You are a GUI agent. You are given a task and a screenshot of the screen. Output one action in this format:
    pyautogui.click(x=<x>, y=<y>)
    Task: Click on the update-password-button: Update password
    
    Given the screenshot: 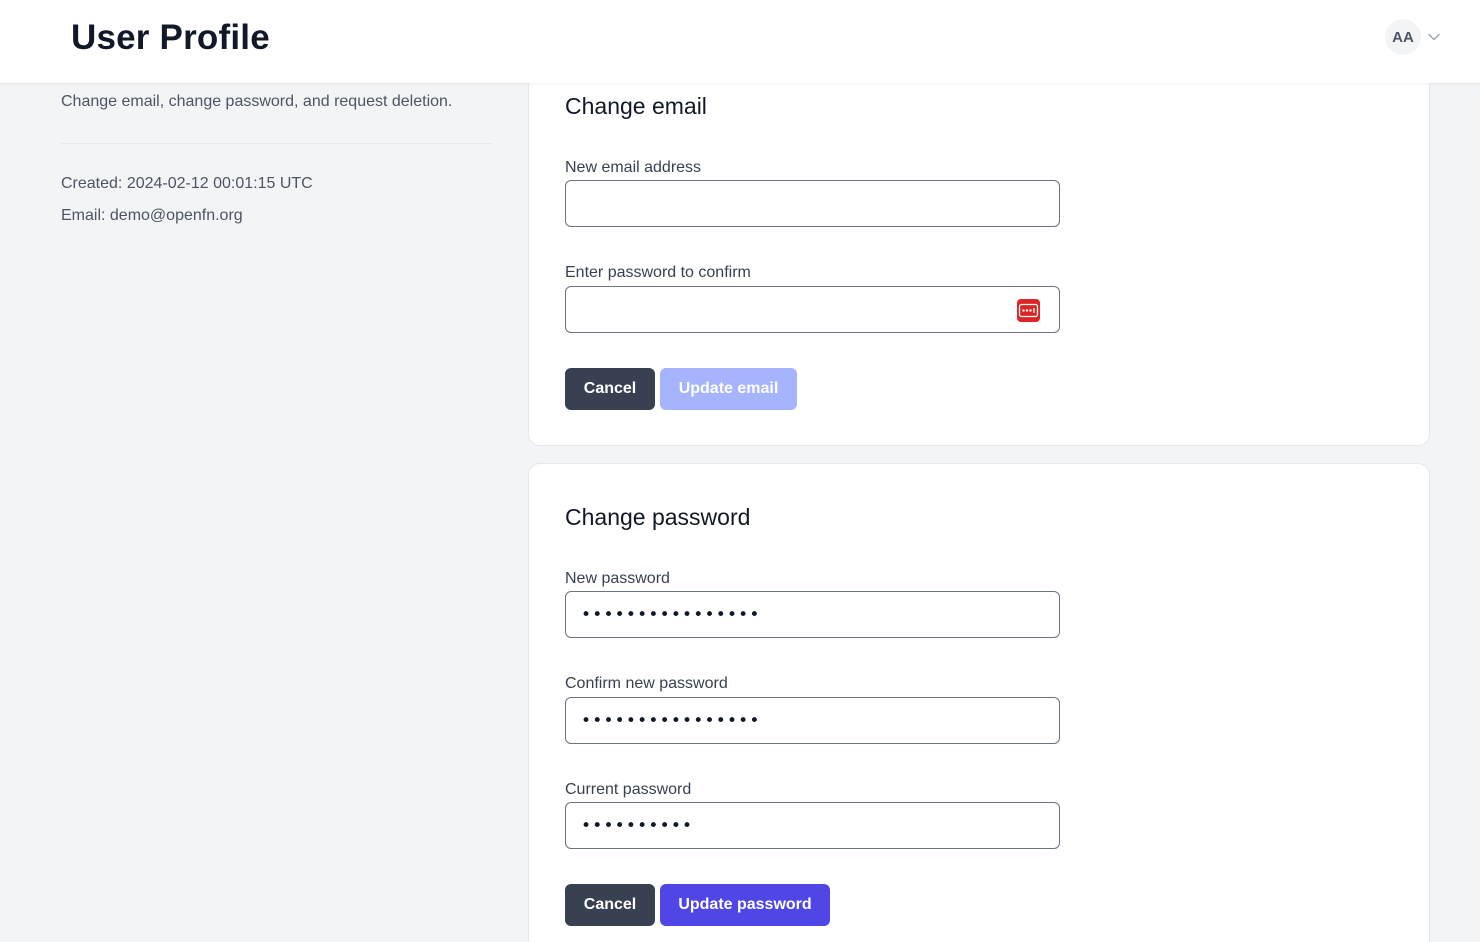 What is the action you would take?
    pyautogui.click(x=745, y=905)
    